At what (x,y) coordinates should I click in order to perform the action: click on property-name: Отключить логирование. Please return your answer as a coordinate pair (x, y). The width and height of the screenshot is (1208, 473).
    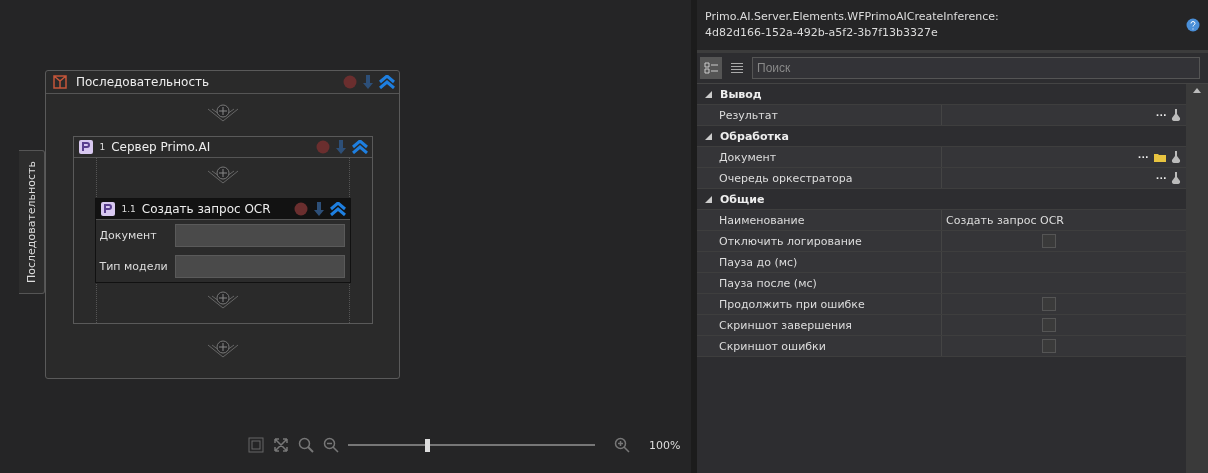
    Looking at the image, I should click on (819, 241).